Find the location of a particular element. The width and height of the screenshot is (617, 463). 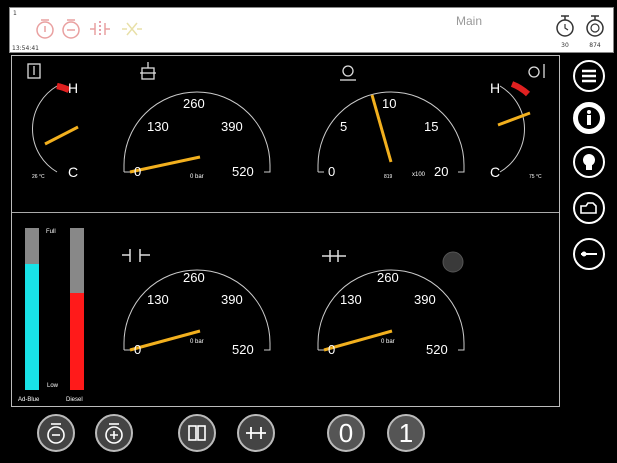

engine-plus-icon is located at coordinates (114, 433).